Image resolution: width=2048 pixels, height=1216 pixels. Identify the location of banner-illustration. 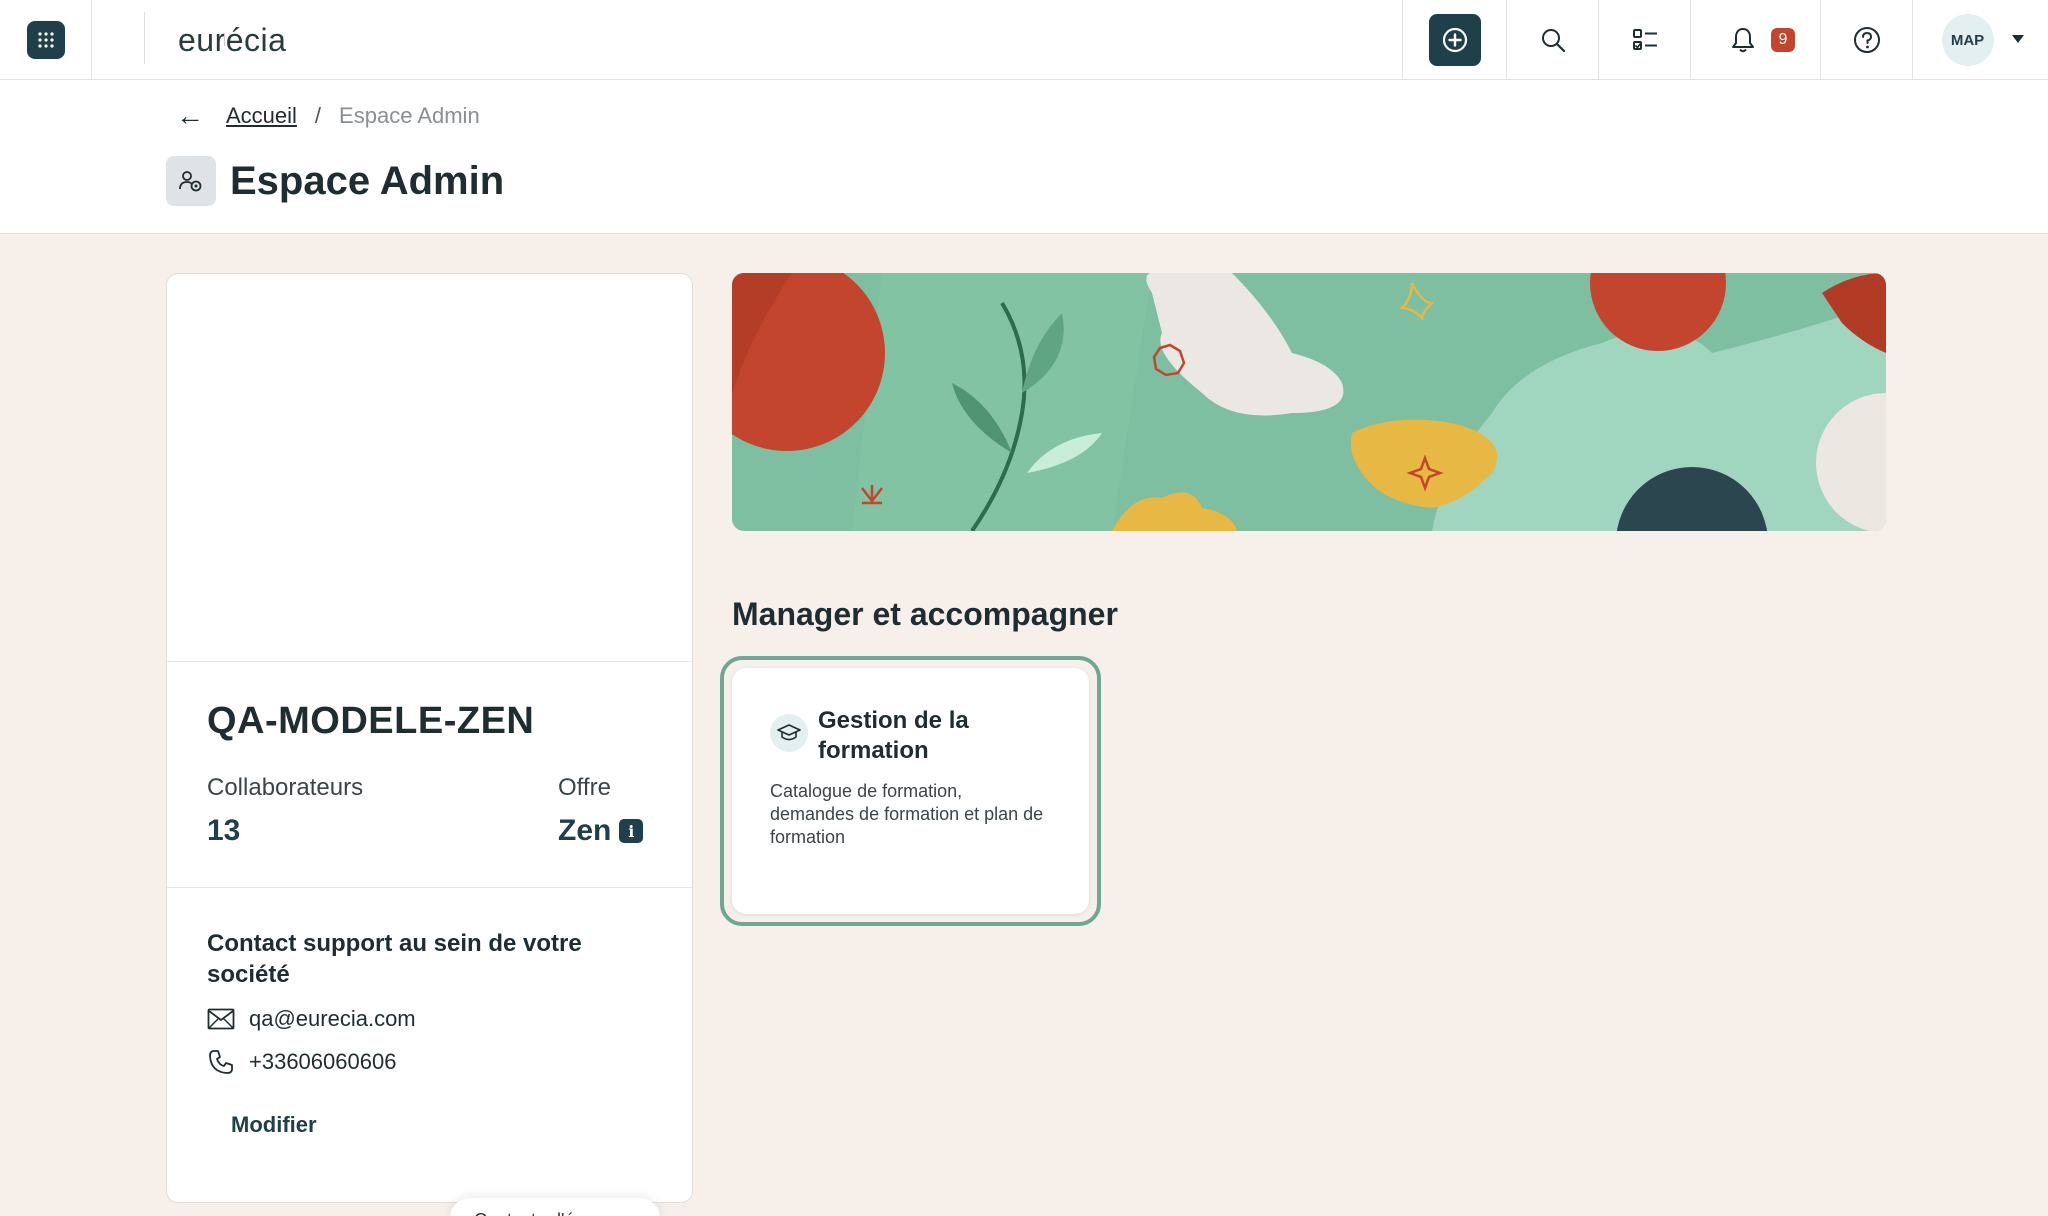
(1309, 402).